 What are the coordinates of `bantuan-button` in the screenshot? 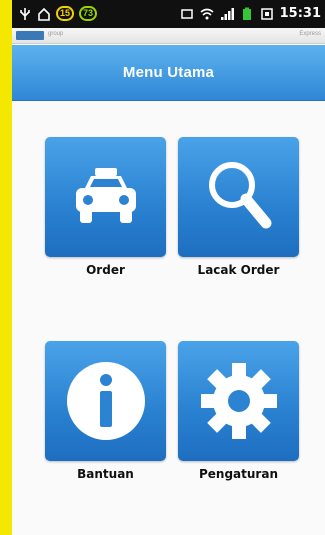 It's located at (105, 401).